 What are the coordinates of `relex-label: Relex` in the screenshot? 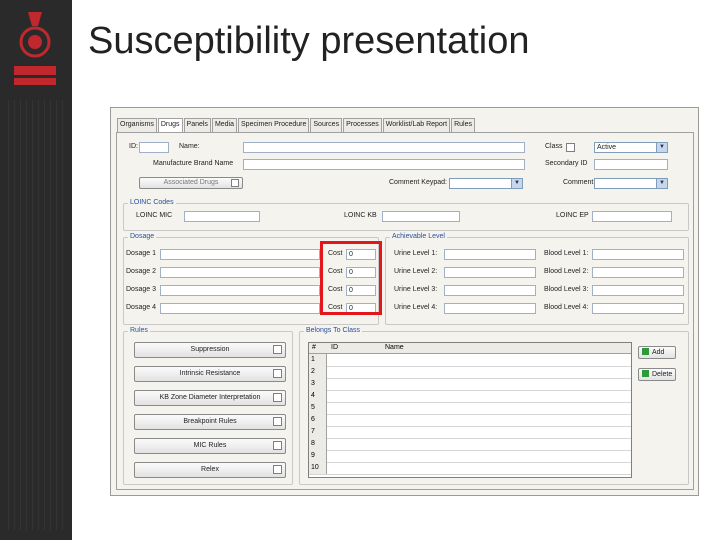 It's located at (210, 469).